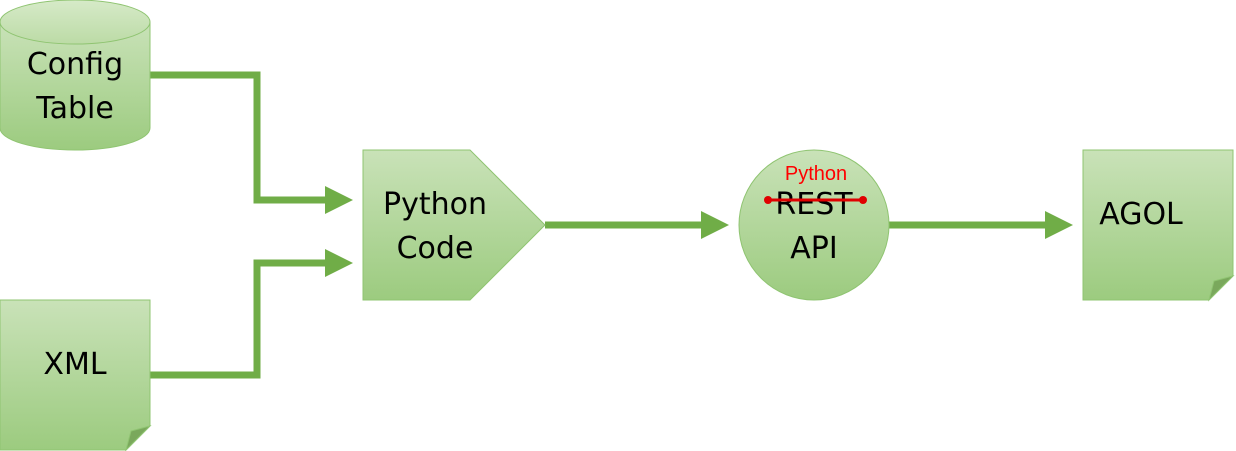 This screenshot has height=451, width=1236. What do you see at coordinates (816, 174) in the screenshot?
I see `rest-api-annotation: Python` at bounding box center [816, 174].